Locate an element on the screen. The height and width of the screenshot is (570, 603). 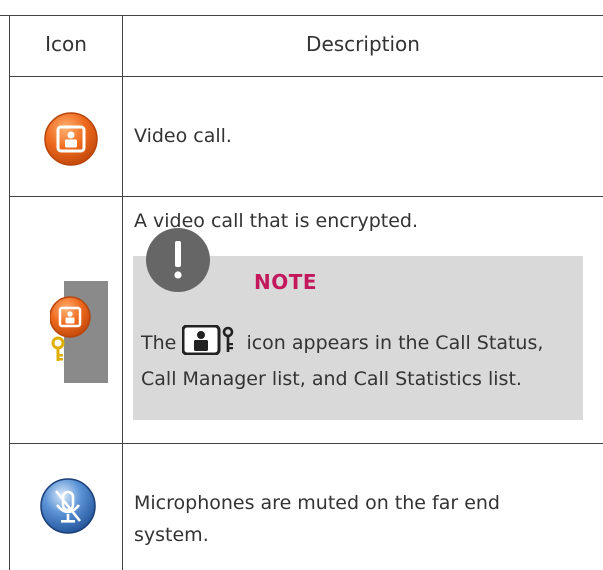
table-left-border is located at coordinates (9, 292).